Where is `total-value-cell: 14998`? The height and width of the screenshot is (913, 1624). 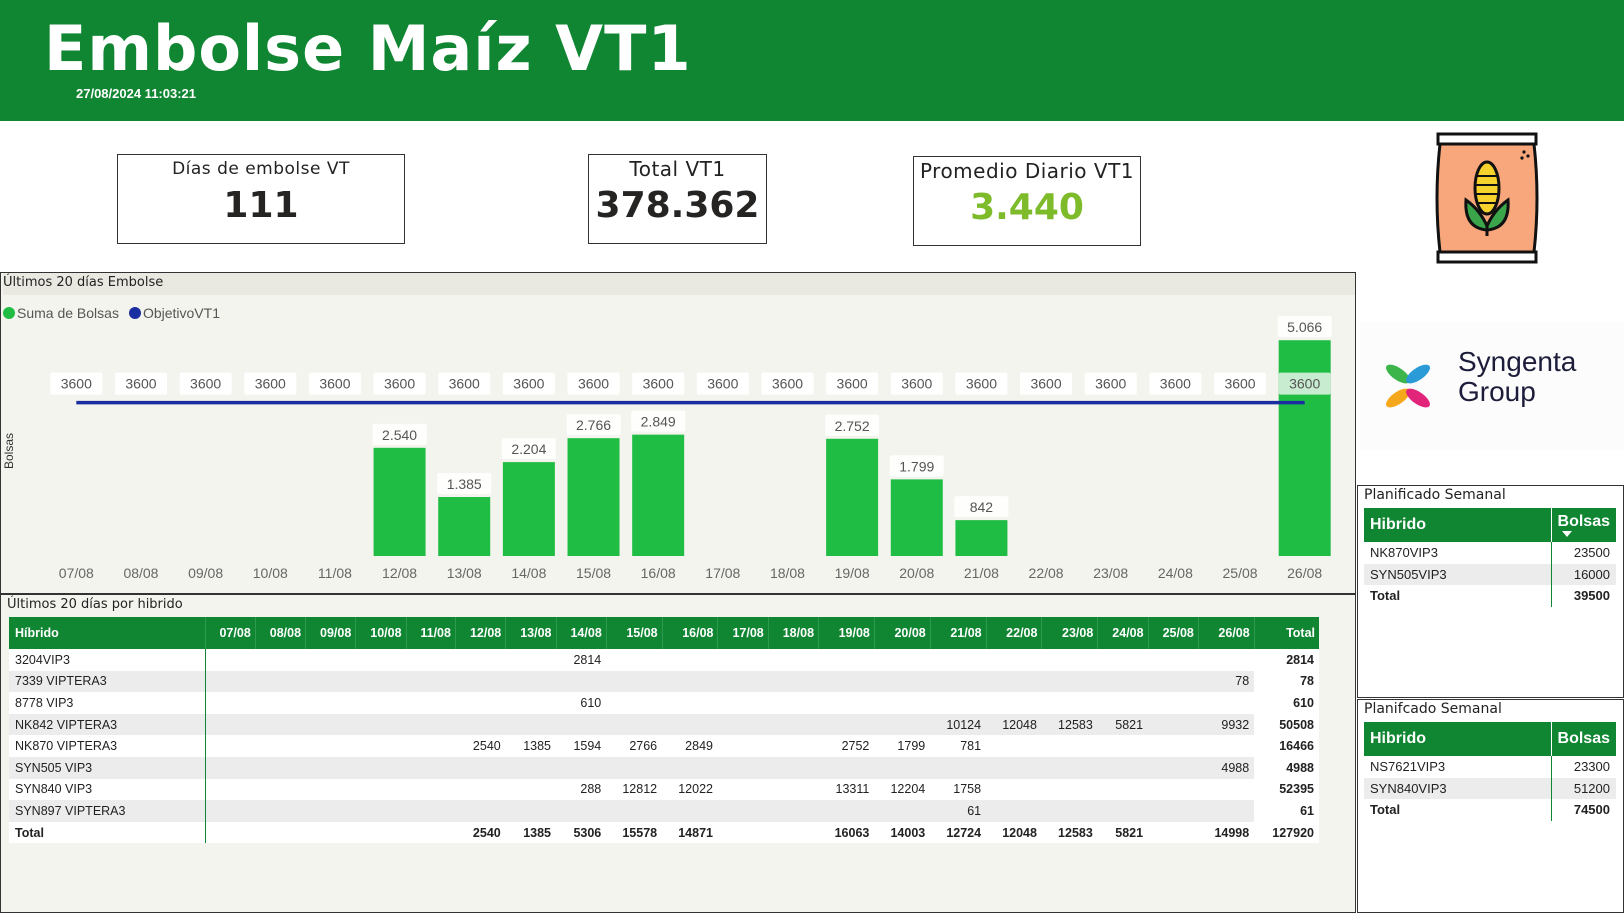 total-value-cell: 14998 is located at coordinates (1226, 832).